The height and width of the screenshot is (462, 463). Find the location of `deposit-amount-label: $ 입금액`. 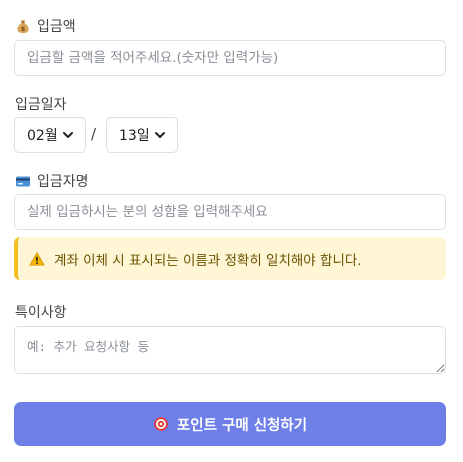

deposit-amount-label: $ 입금액 is located at coordinates (45, 26).